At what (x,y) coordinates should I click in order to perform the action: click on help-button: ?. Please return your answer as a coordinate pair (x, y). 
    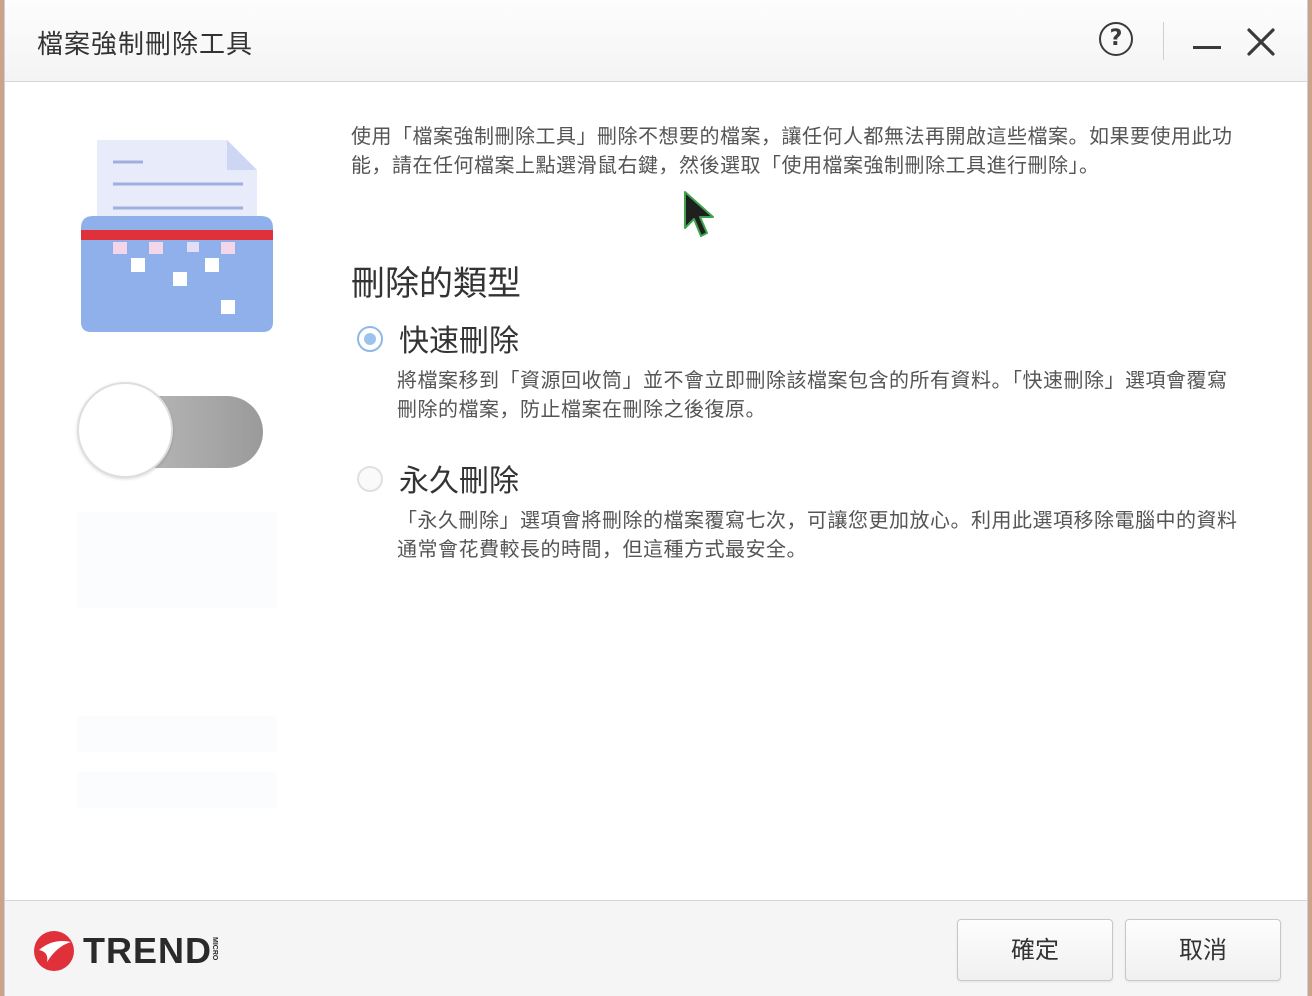
    Looking at the image, I should click on (1116, 39).